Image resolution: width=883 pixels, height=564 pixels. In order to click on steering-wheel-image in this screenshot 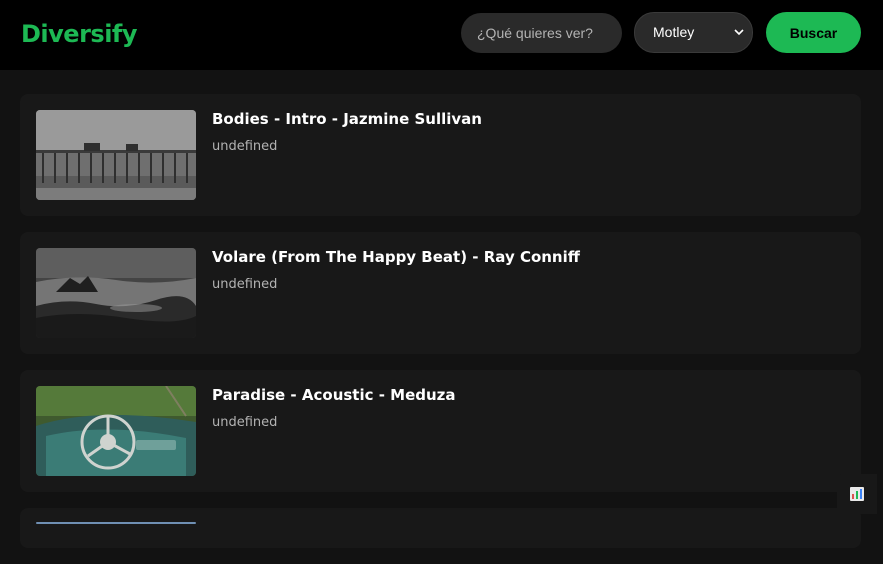, I will do `click(116, 431)`.